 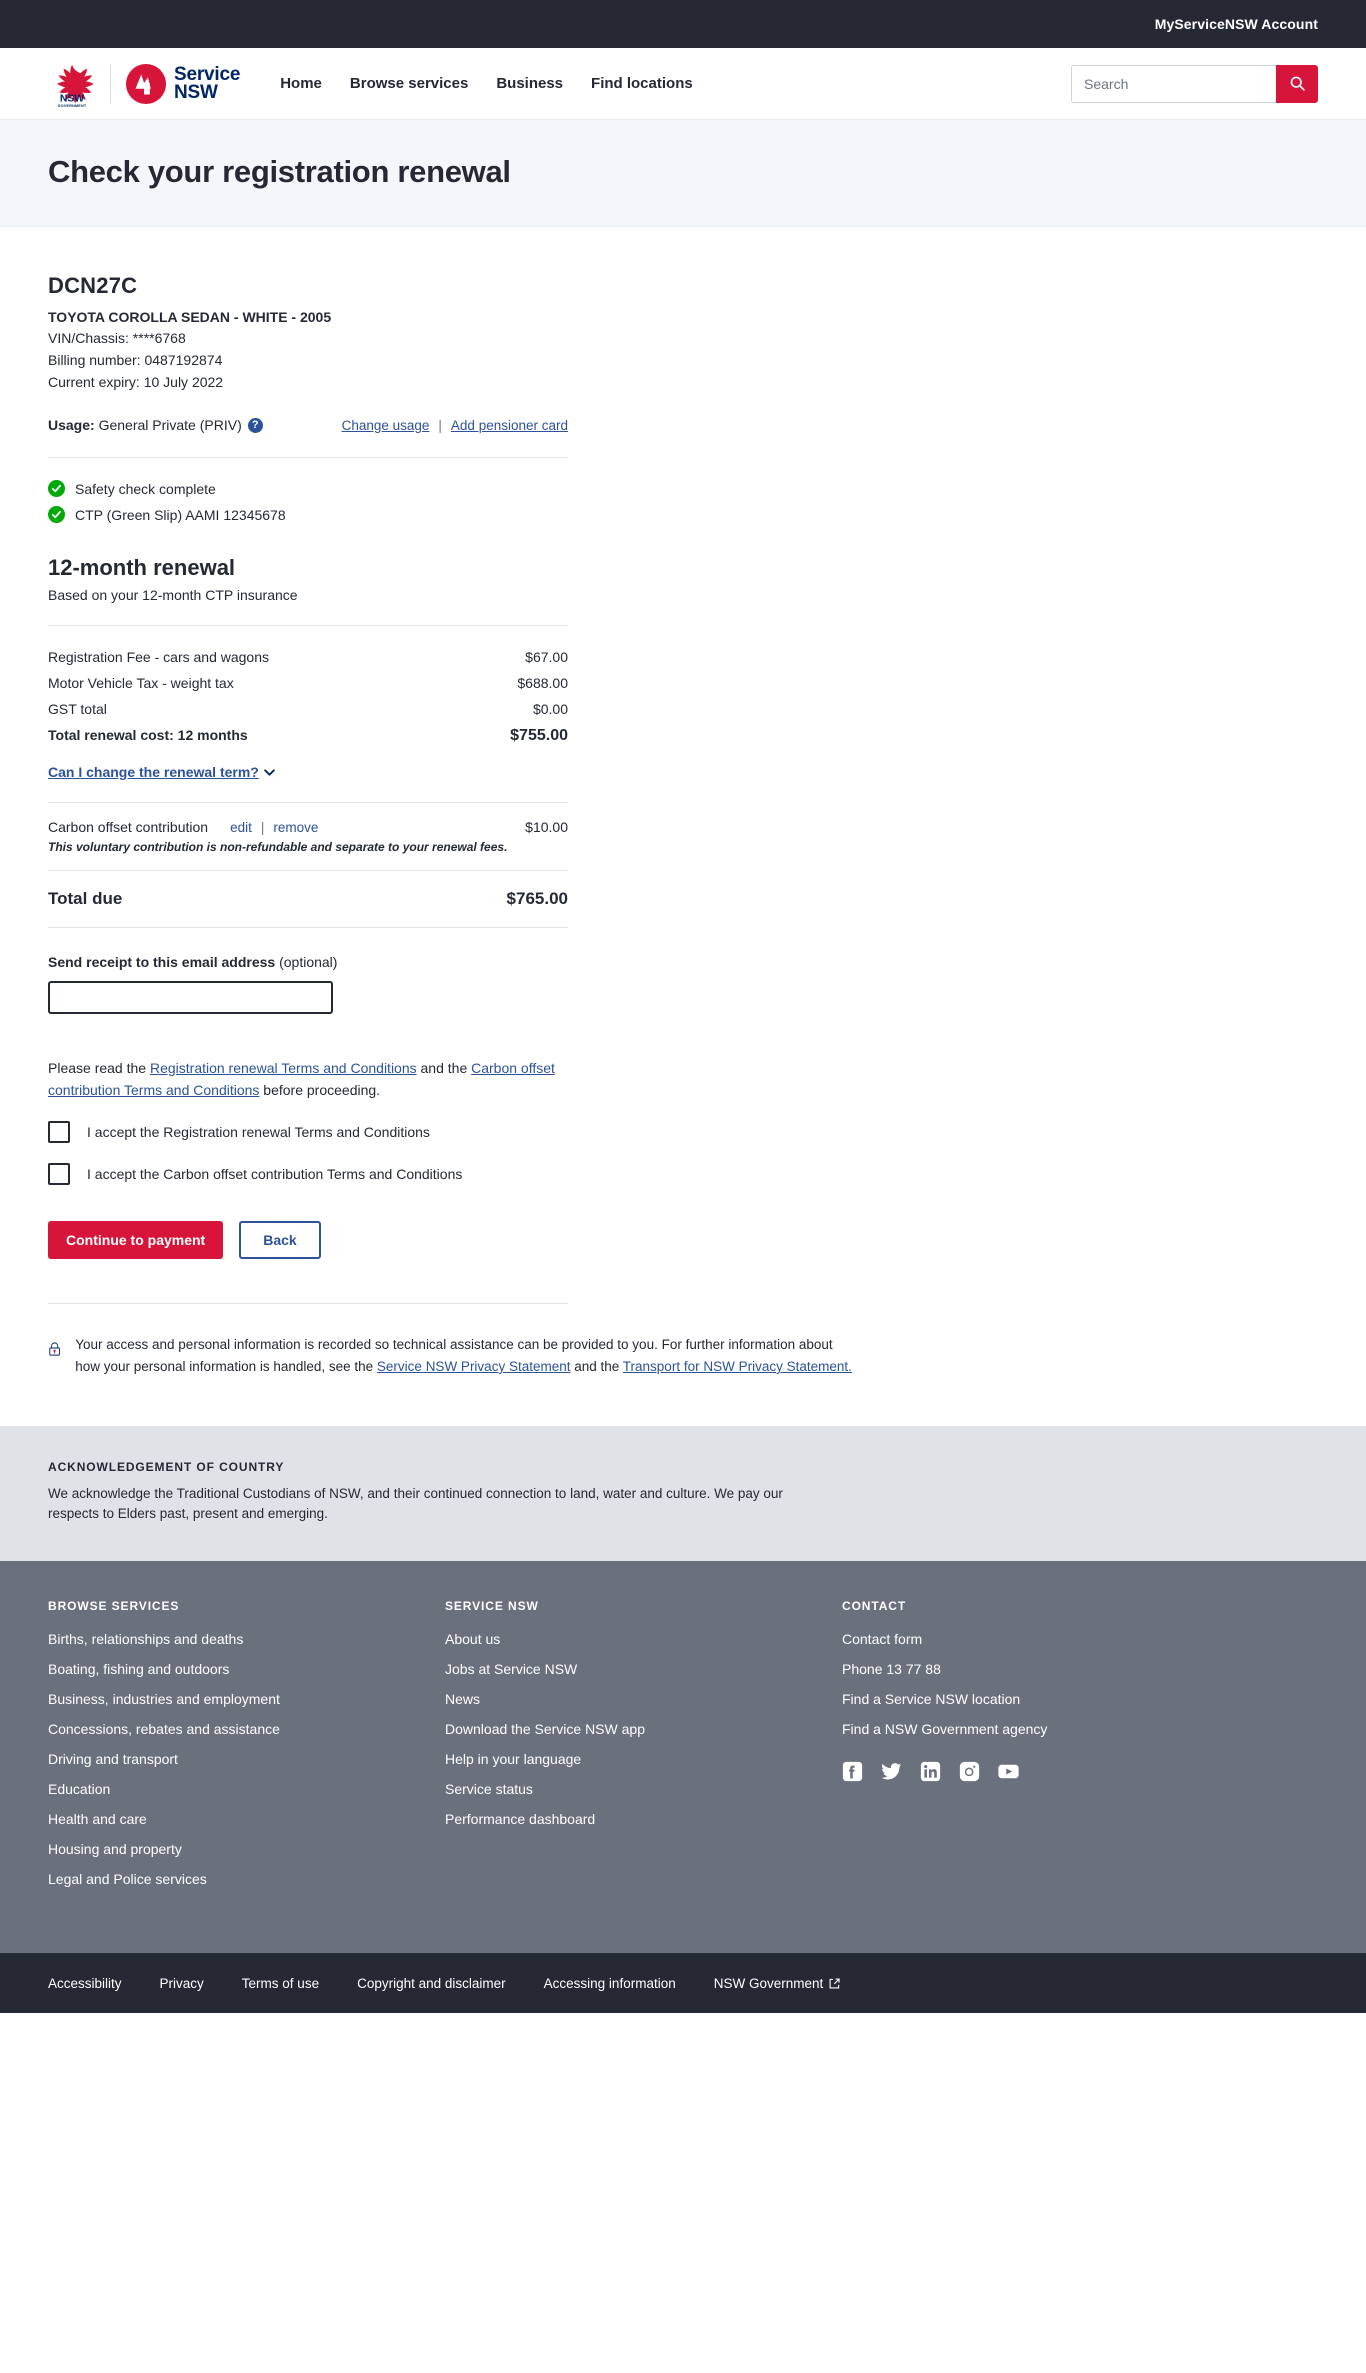 What do you see at coordinates (145, 425) in the screenshot?
I see `usage-label: Usage: General Private (PRIV)` at bounding box center [145, 425].